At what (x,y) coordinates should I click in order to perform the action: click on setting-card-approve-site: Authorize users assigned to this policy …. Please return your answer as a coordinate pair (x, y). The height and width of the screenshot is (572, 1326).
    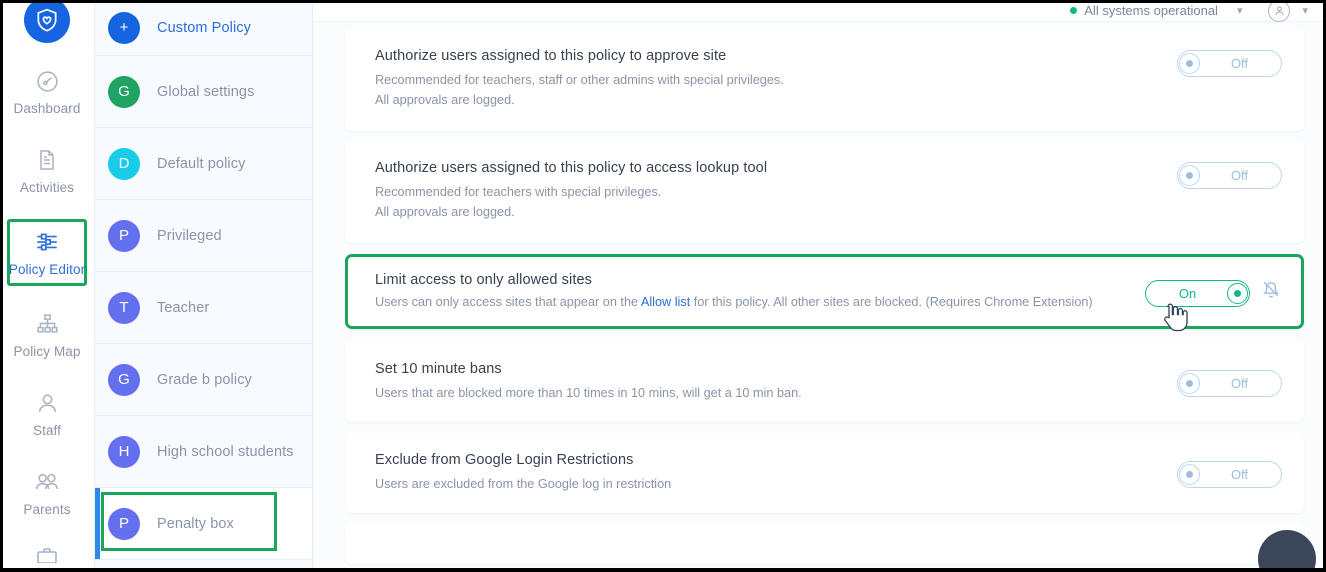
    Looking at the image, I should click on (824, 80).